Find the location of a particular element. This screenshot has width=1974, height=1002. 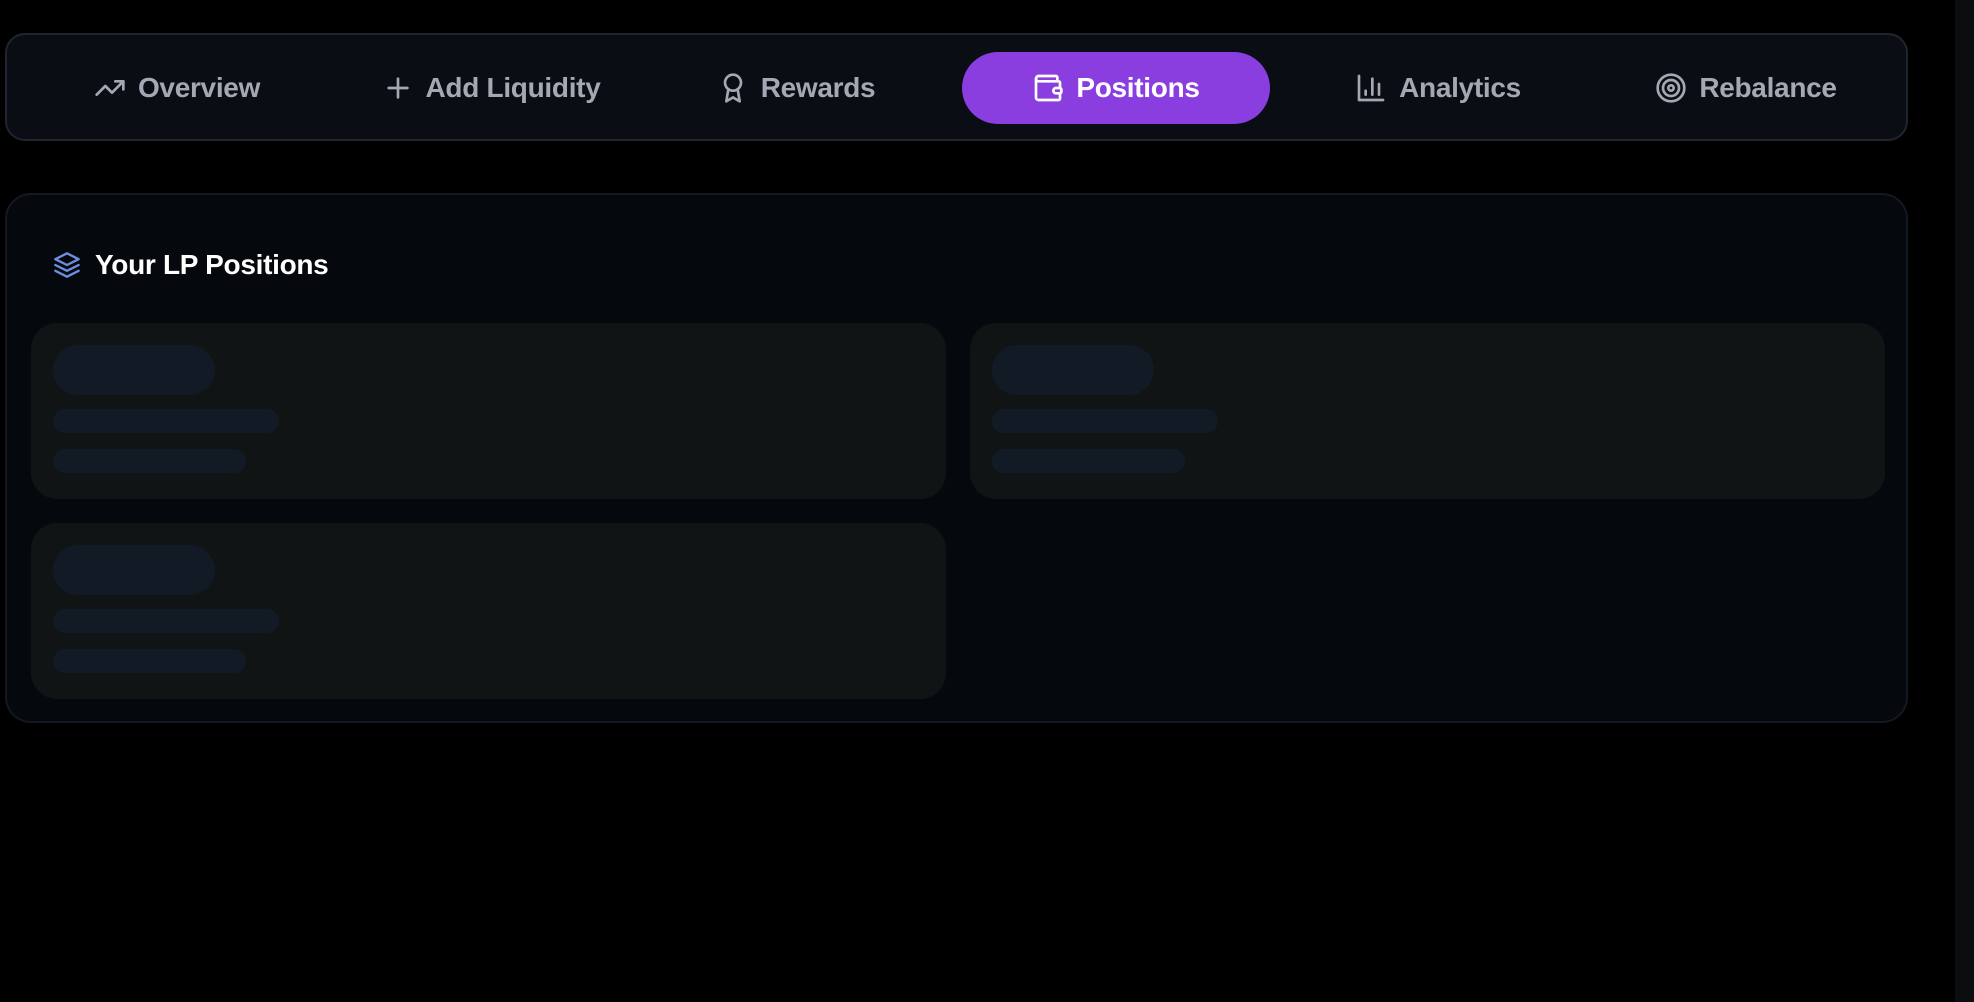

tab-label: Rebalance is located at coordinates (1768, 87).